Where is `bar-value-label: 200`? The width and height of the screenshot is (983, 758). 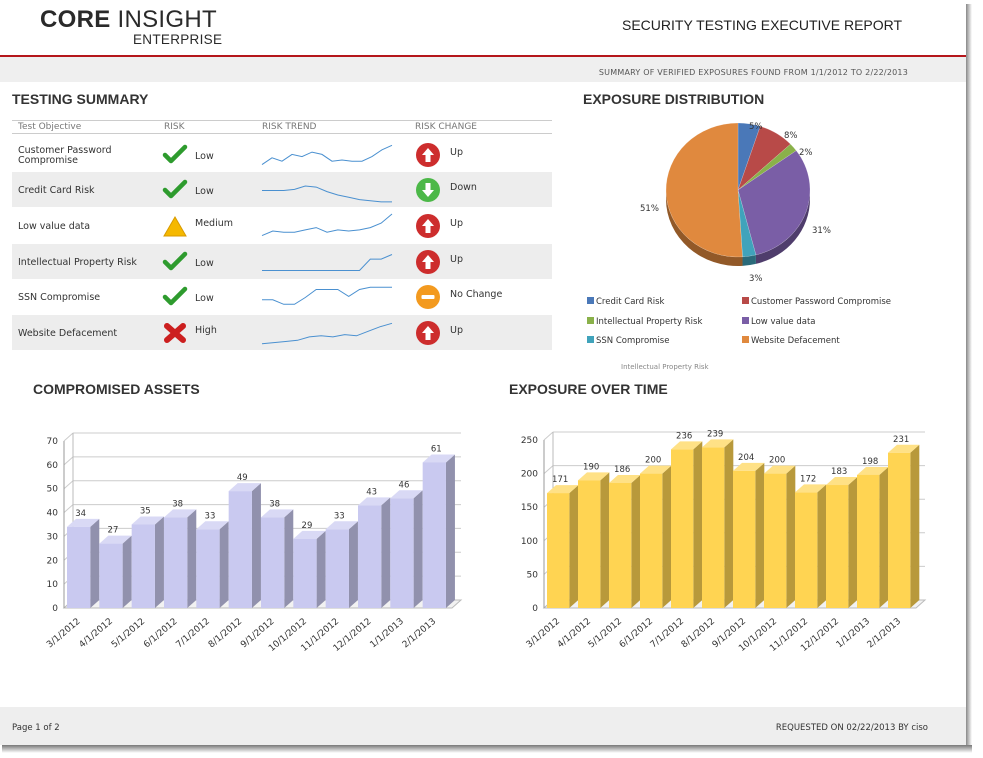 bar-value-label: 200 is located at coordinates (653, 461).